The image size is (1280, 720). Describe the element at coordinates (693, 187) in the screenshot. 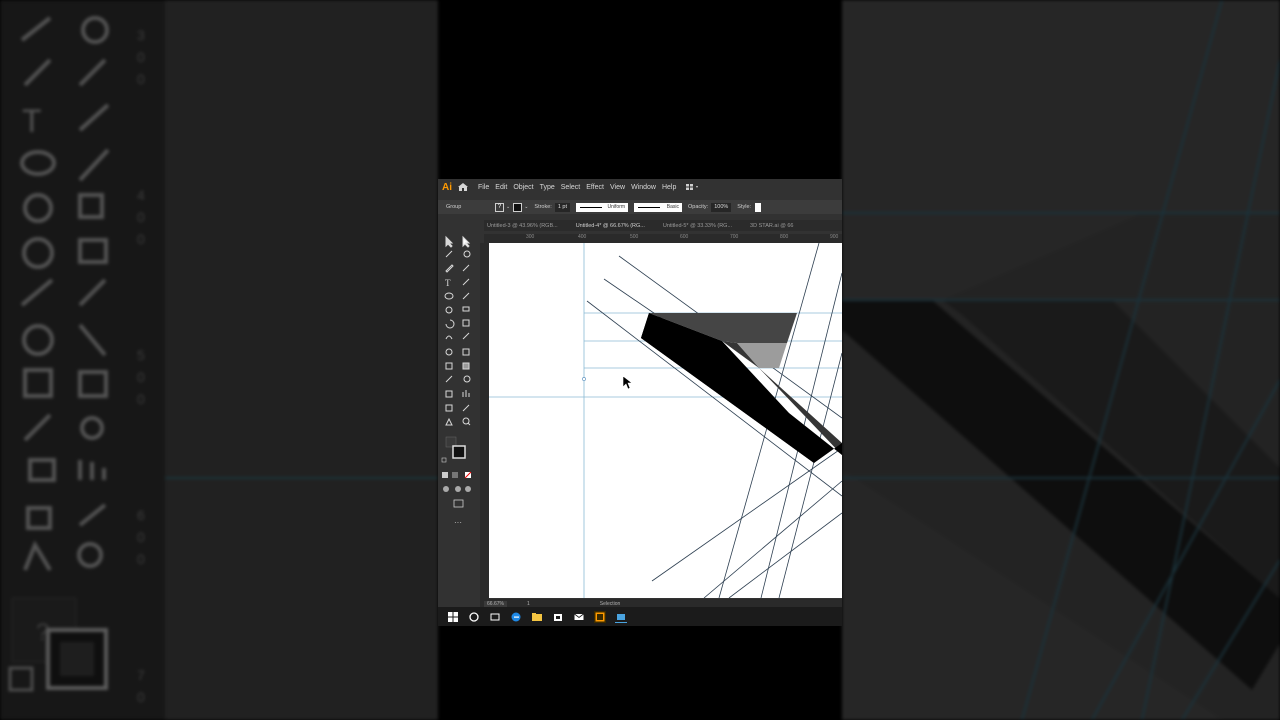

I see `workspace-switcher-icon` at that location.